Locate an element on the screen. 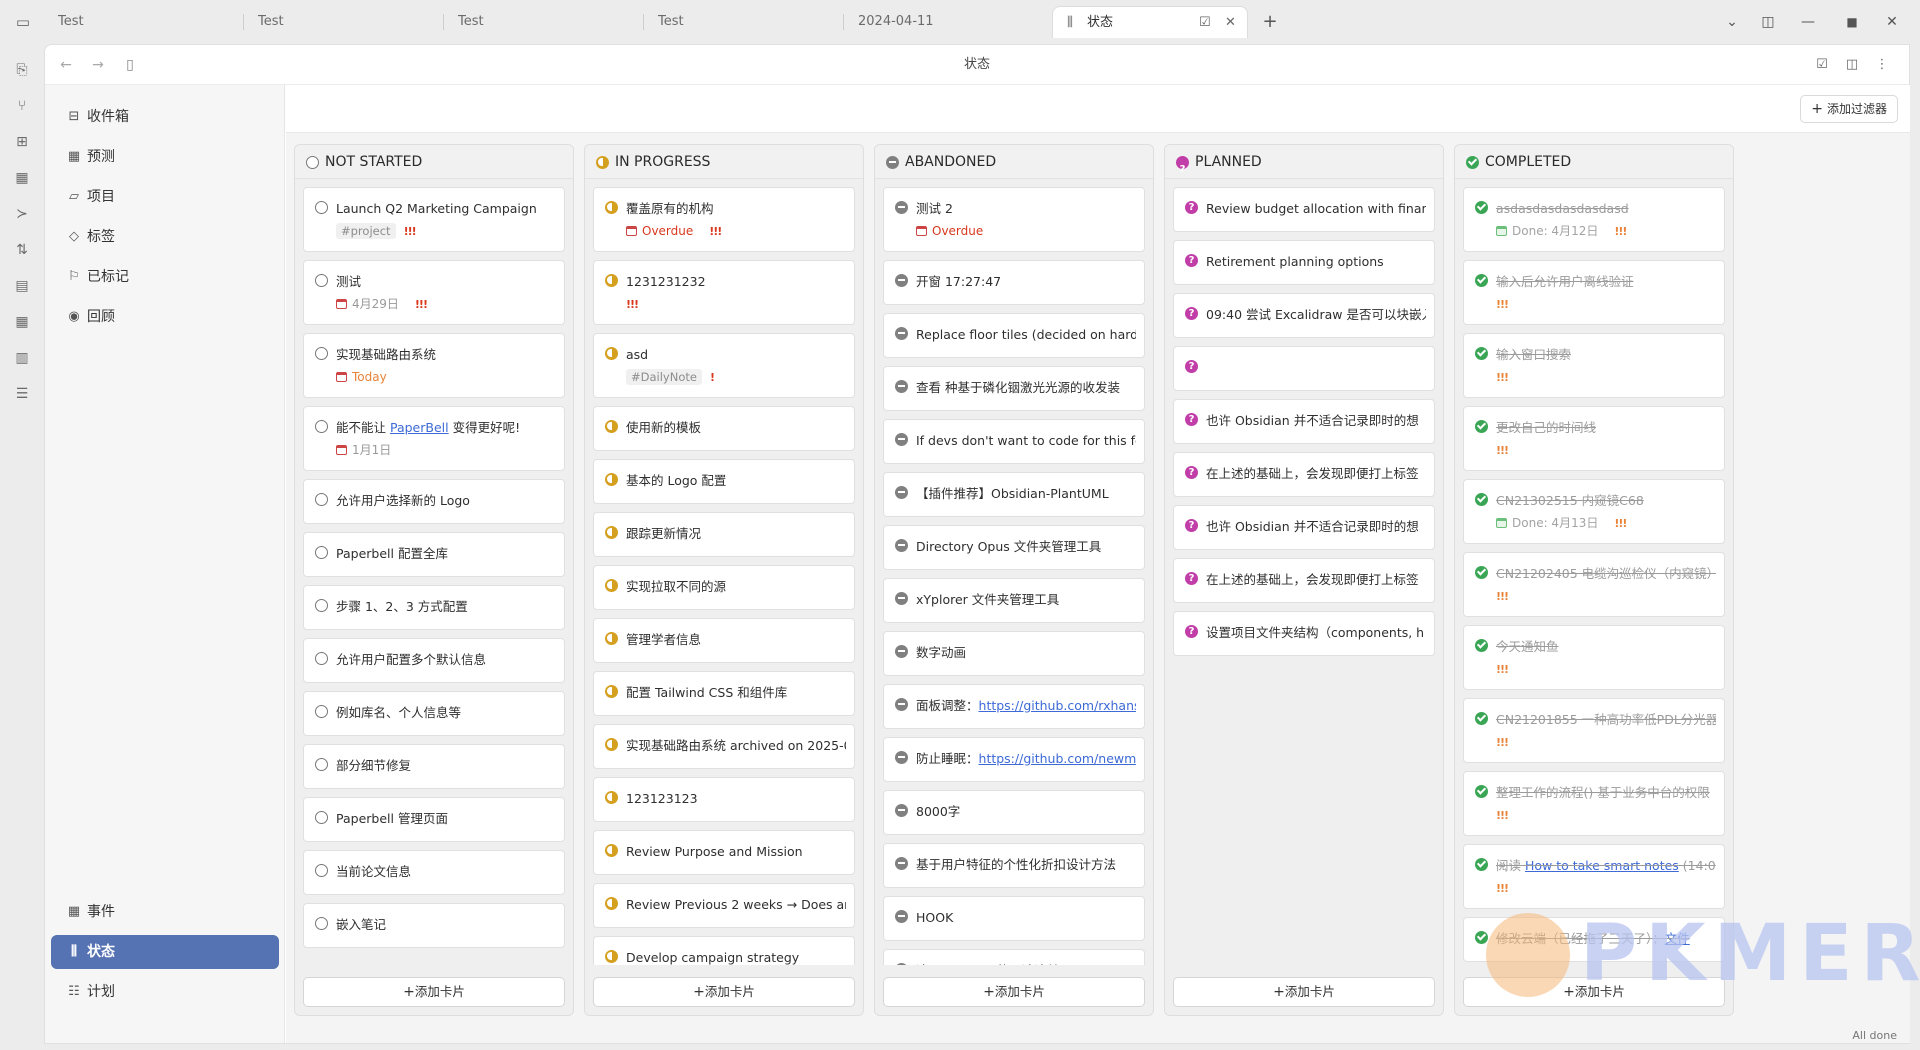  task-card: asd #DailyNote! is located at coordinates (724, 365).